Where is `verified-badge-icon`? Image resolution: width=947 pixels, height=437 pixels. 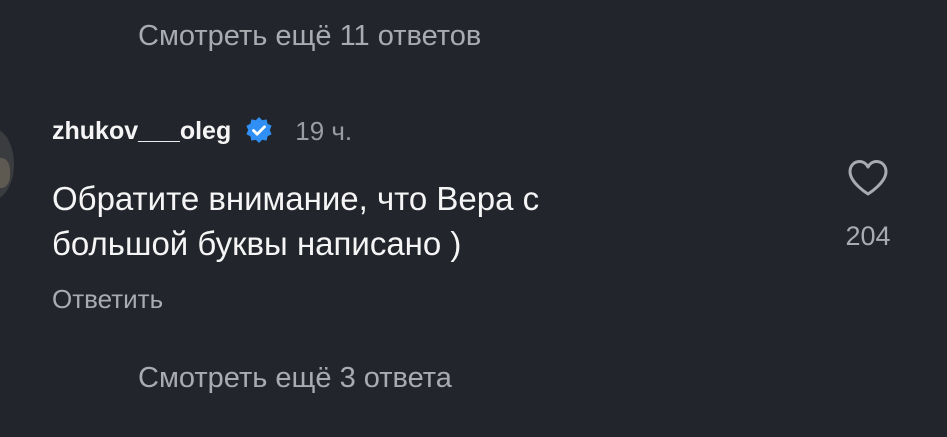 verified-badge-icon is located at coordinates (259, 131).